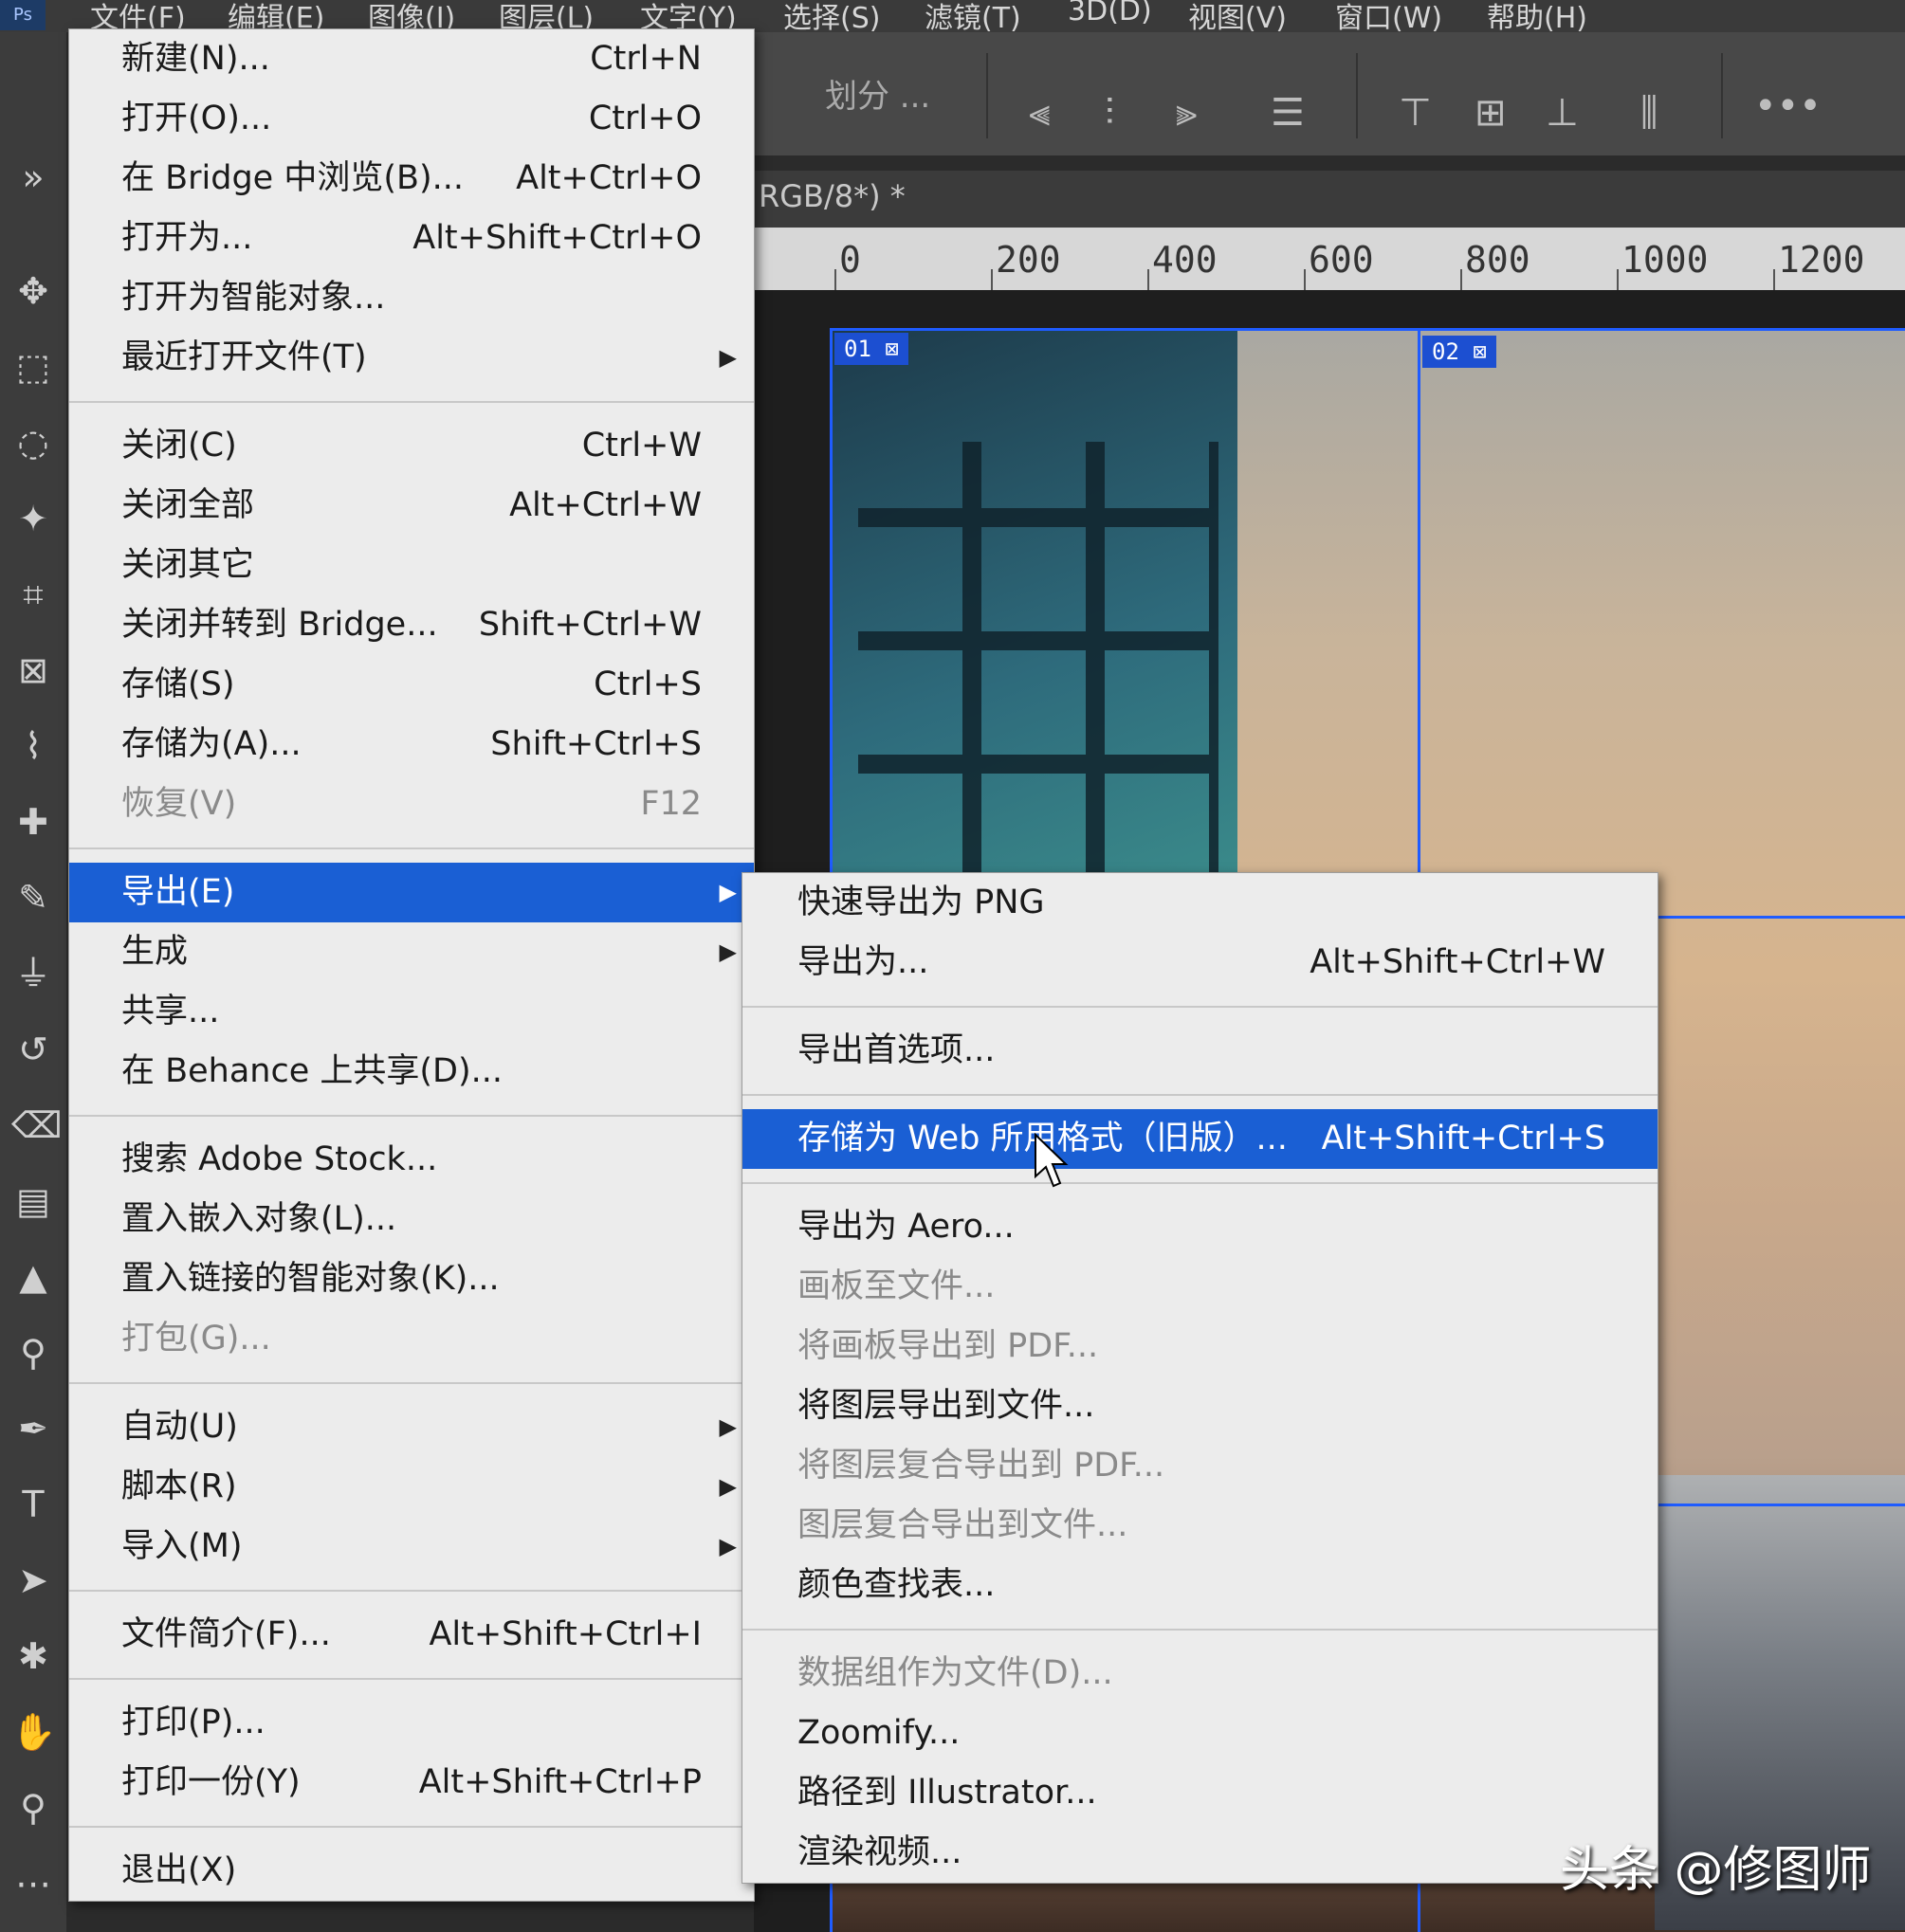 The height and width of the screenshot is (1932, 1905). Describe the element at coordinates (412, 446) in the screenshot. I see `file-menu-item: 关闭(C) Ctrl+W` at that location.